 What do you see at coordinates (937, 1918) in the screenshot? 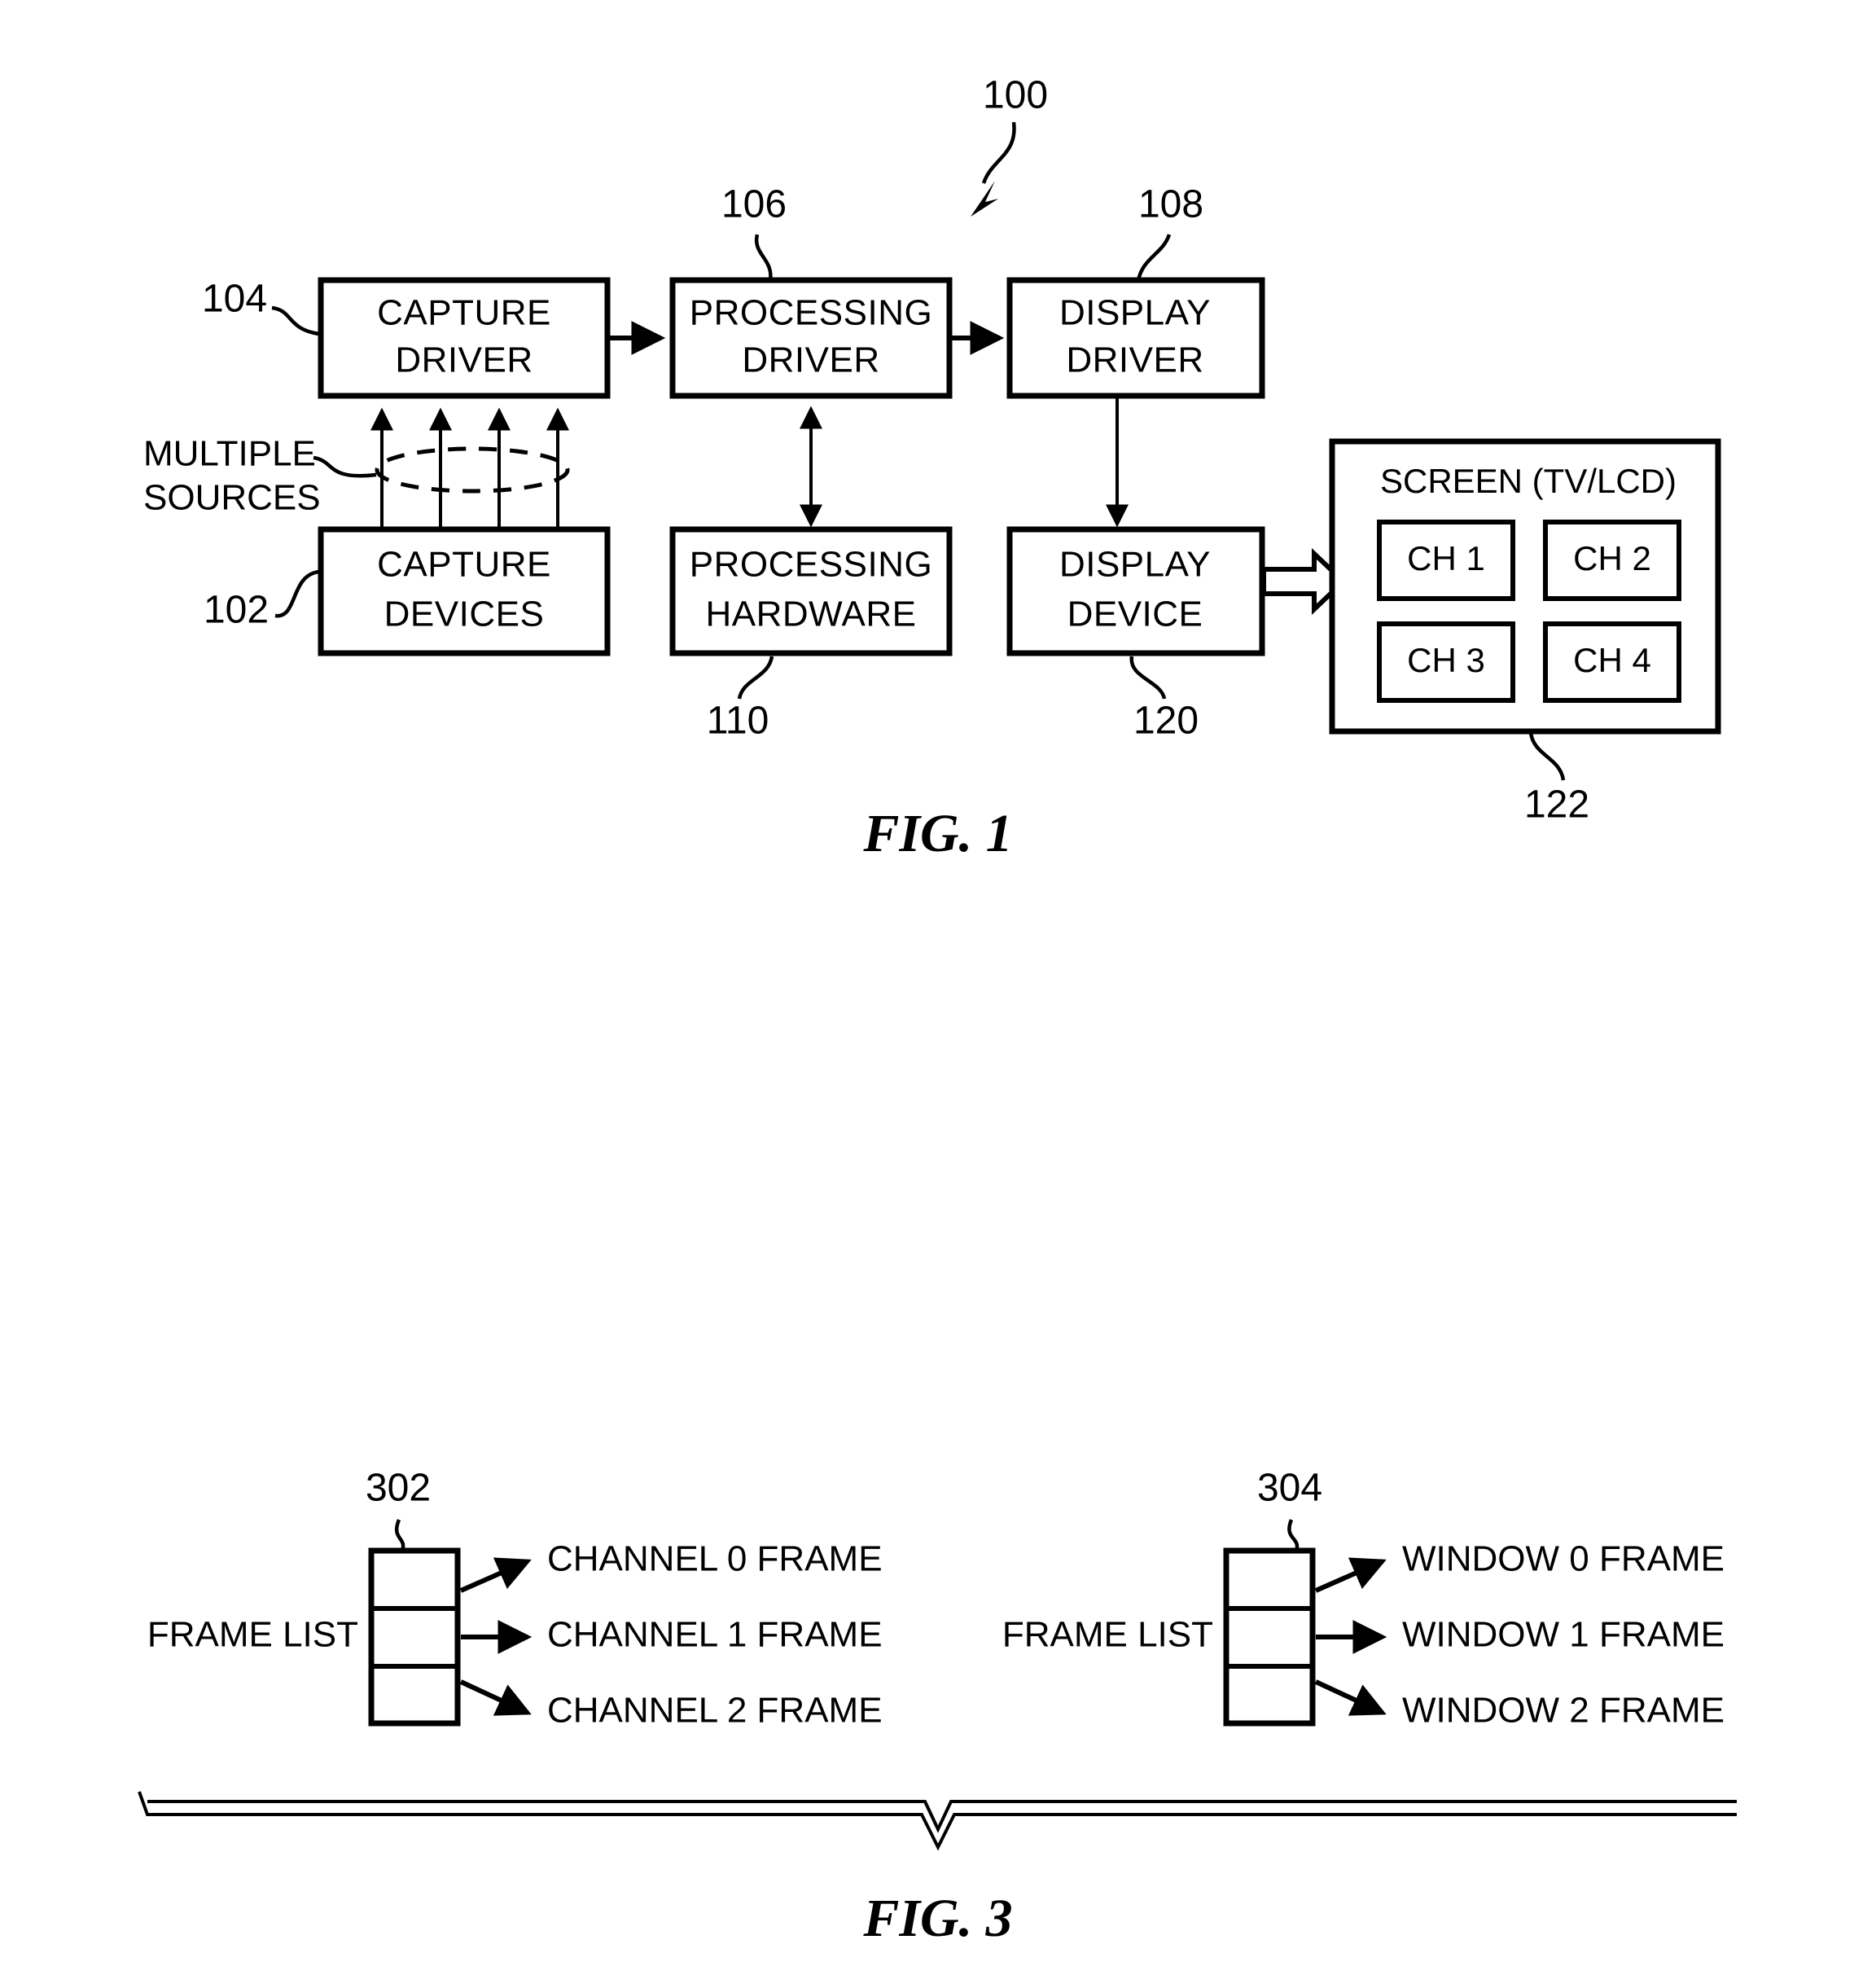
I see `fig3-caption: FIG. 3` at bounding box center [937, 1918].